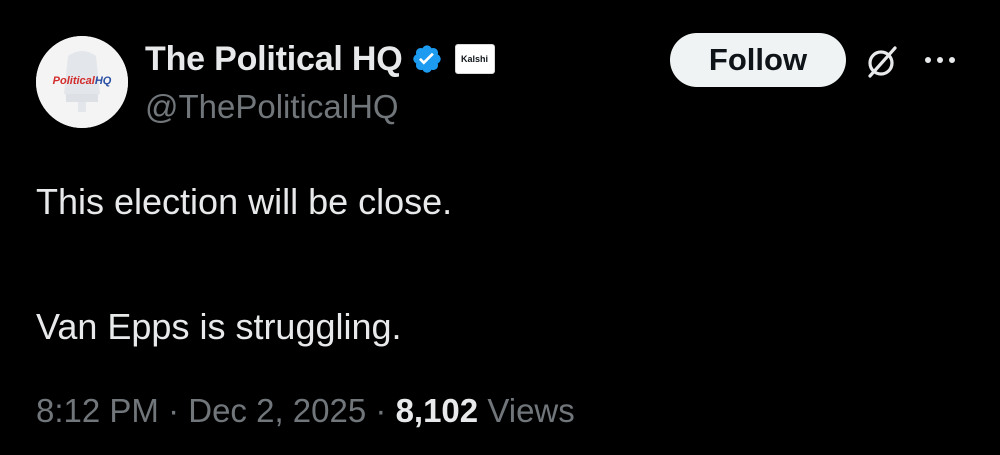 The height and width of the screenshot is (455, 1000). I want to click on author-handle: @ThePoliticalHQ, so click(272, 107).